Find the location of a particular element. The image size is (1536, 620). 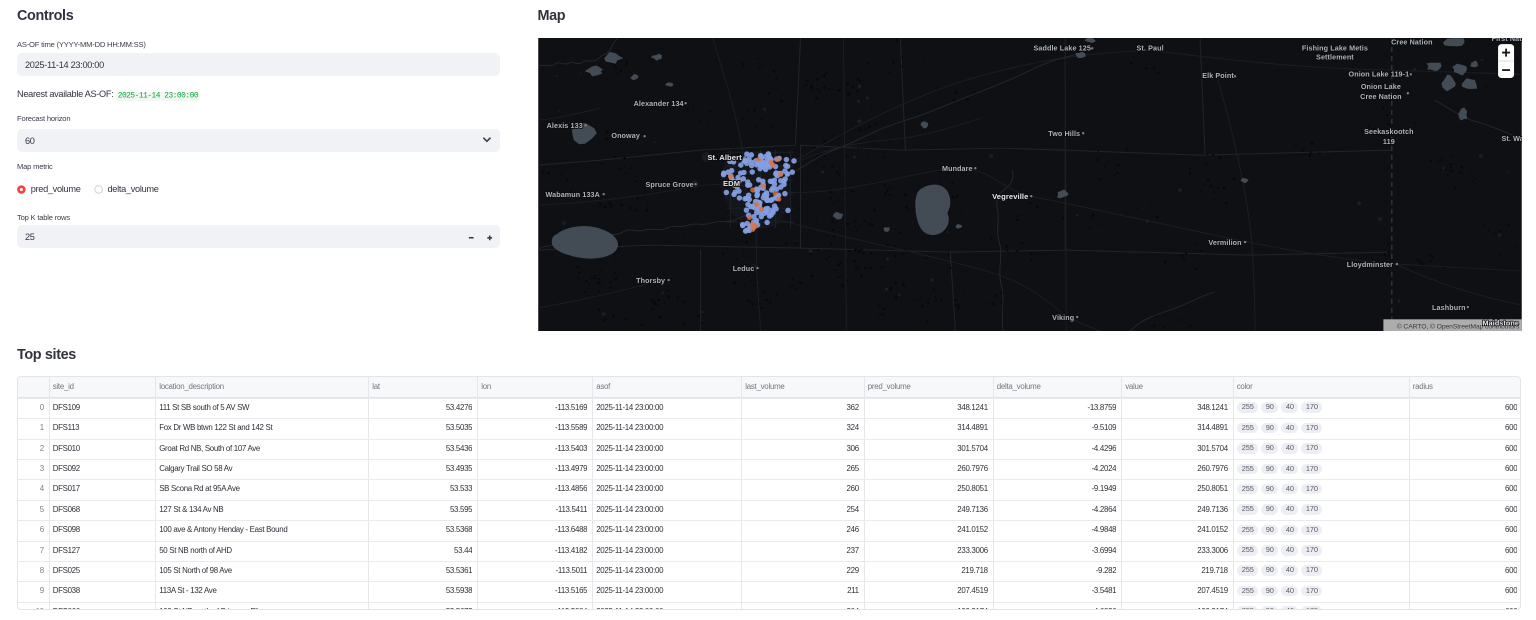

svg-text: EDM is located at coordinates (730, 183).